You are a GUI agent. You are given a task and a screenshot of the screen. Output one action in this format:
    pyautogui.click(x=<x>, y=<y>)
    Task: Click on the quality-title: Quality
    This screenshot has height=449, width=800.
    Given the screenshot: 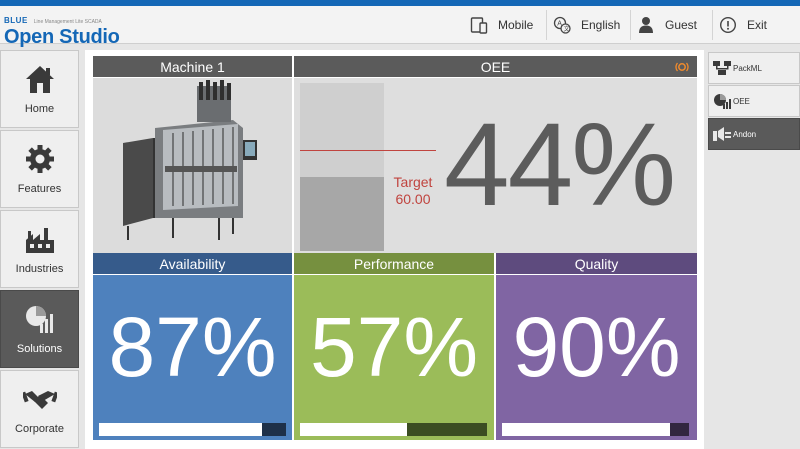 What is the action you would take?
    pyautogui.click(x=596, y=263)
    